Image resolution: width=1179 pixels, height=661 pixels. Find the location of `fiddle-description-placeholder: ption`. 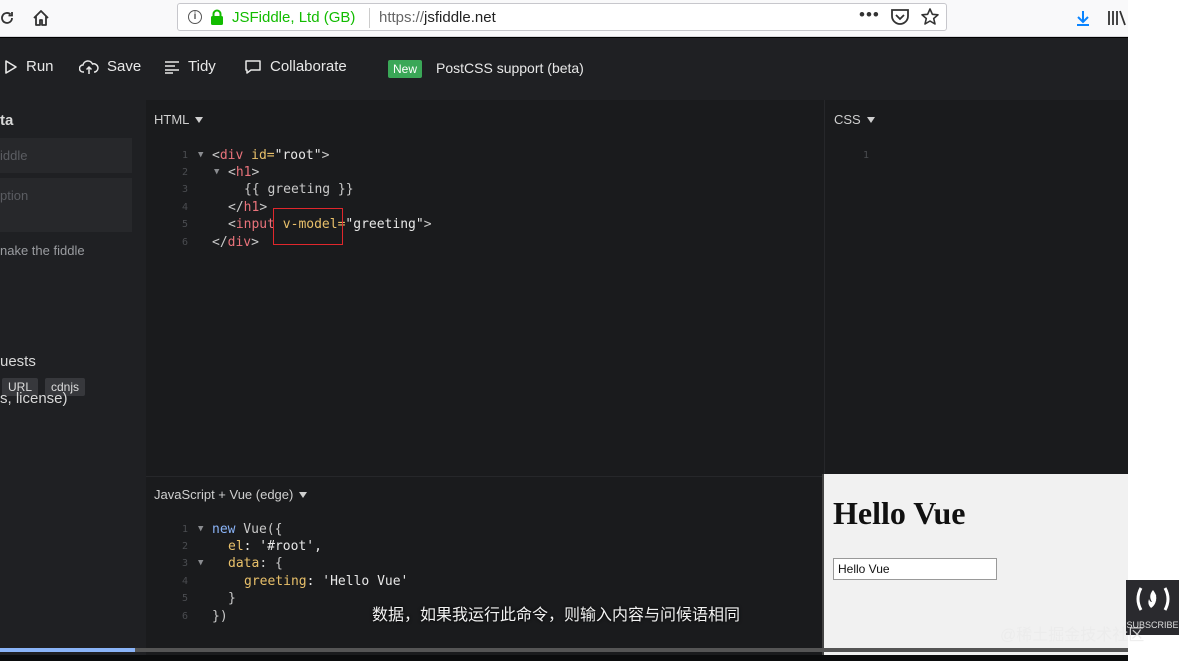

fiddle-description-placeholder: ption is located at coordinates (14, 195).